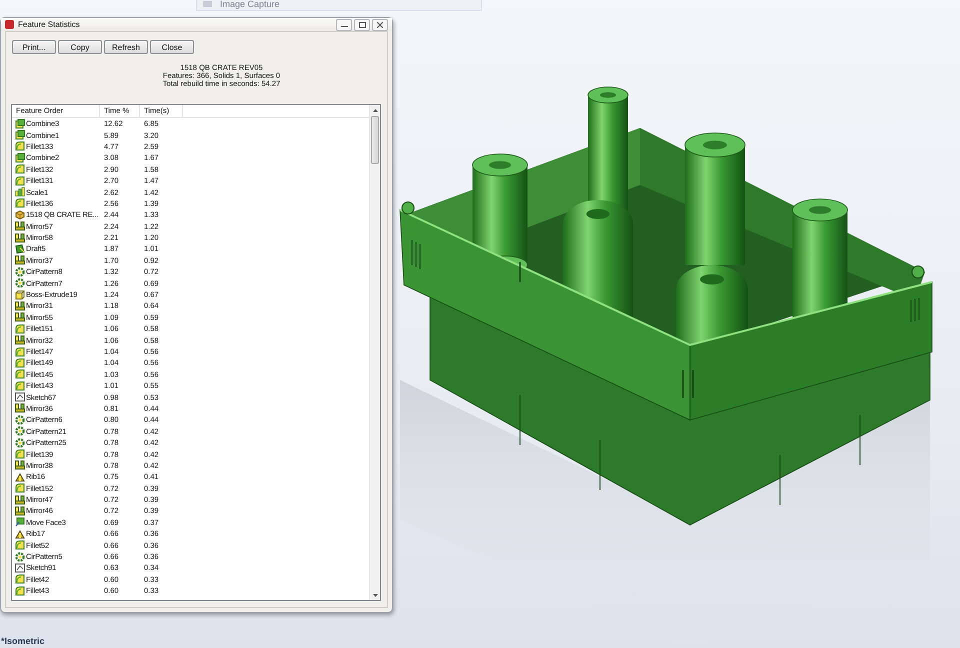 The image size is (960, 648). What do you see at coordinates (375, 140) in the screenshot?
I see `scroll-thumb` at bounding box center [375, 140].